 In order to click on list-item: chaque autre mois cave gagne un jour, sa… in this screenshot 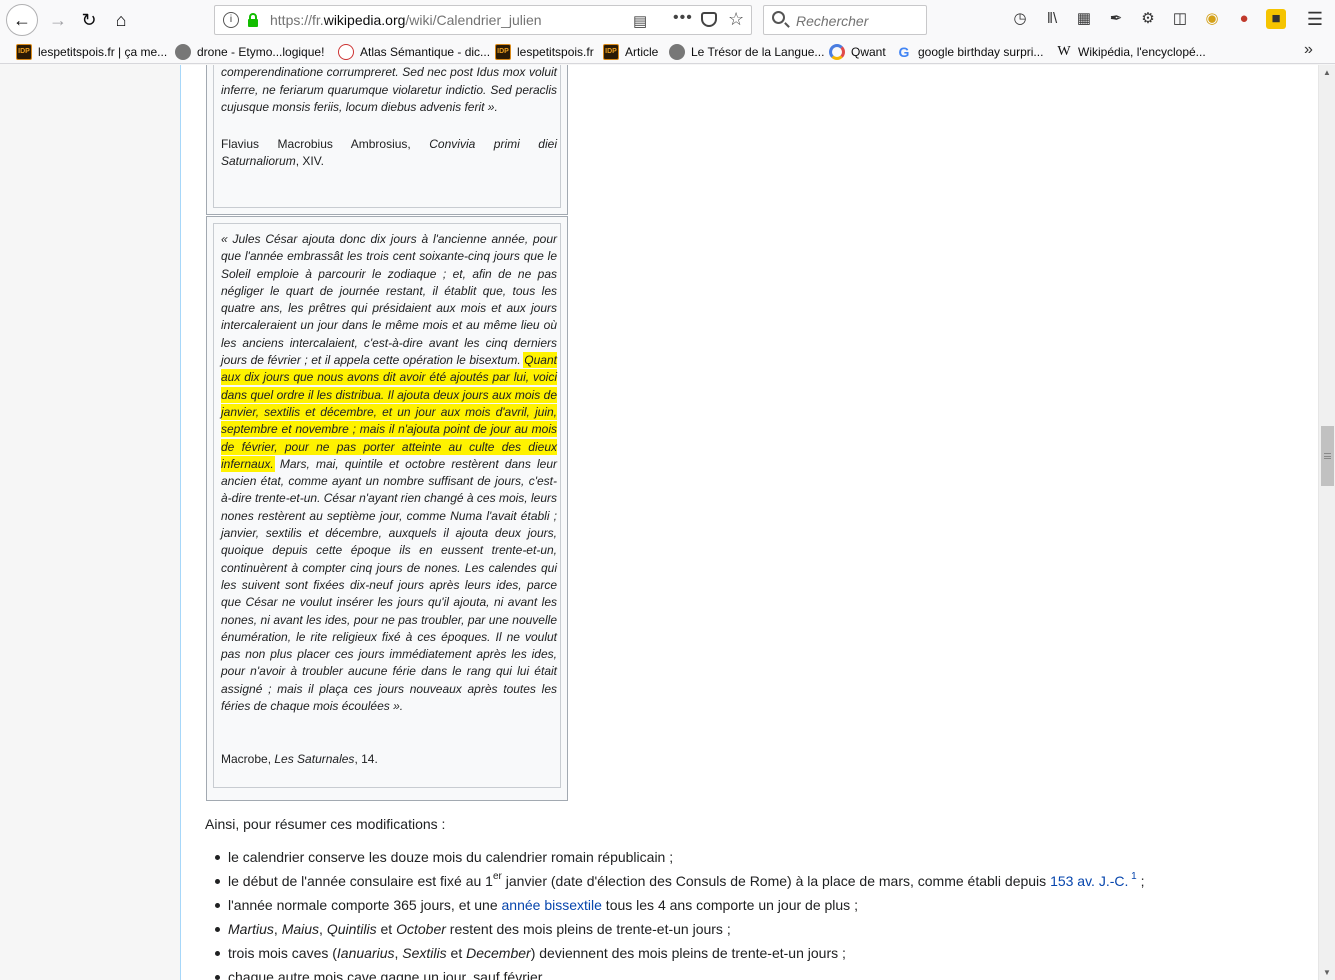, I will do `click(675, 972)`.